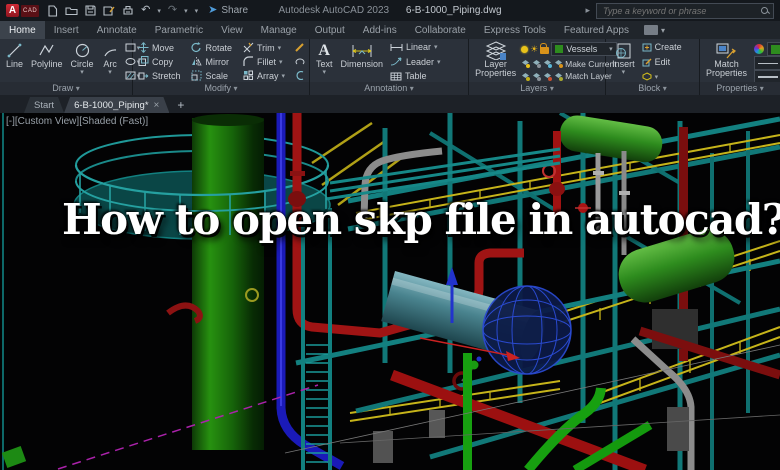 This screenshot has height=470, width=780. What do you see at coordinates (534, 49) in the screenshot?
I see `layer-thaw-icon: ☀` at bounding box center [534, 49].